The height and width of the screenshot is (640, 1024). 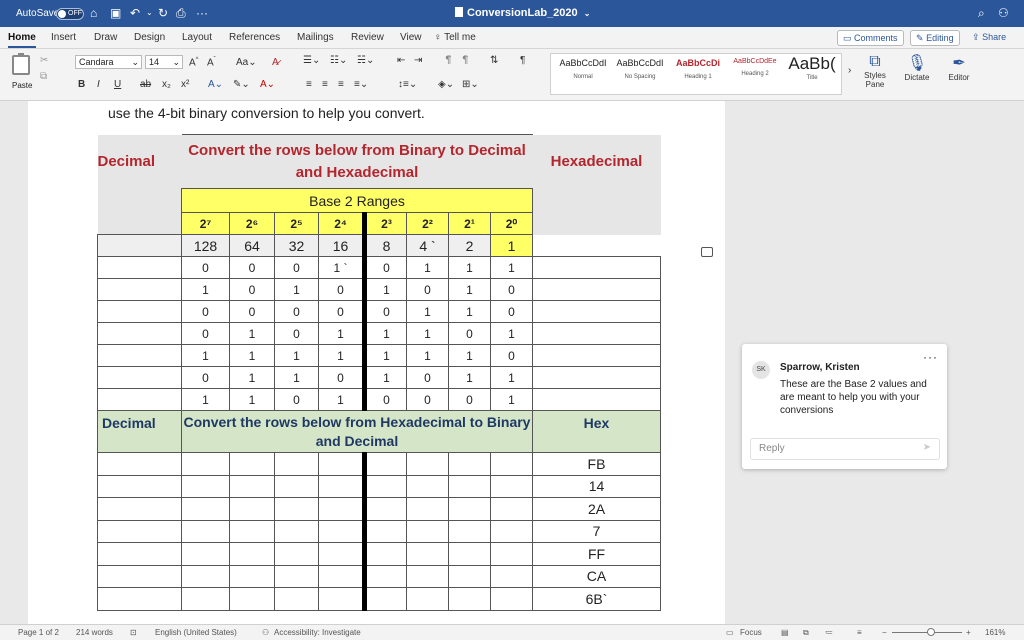 What do you see at coordinates (365, 60) in the screenshot?
I see `multilevel-list-icon: ☵⌄` at bounding box center [365, 60].